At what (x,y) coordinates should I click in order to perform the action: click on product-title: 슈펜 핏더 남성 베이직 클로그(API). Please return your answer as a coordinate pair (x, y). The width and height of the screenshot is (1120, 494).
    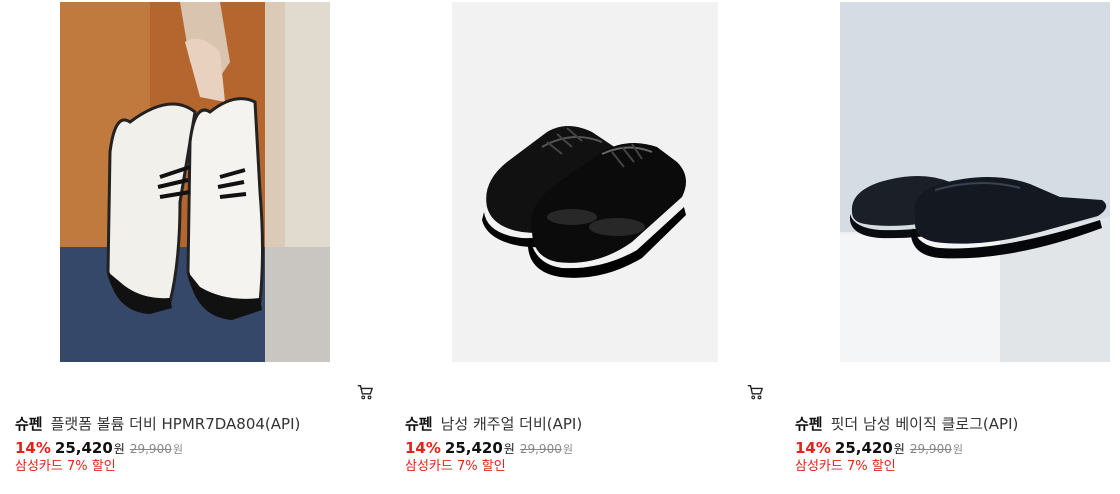
    Looking at the image, I should click on (906, 424).